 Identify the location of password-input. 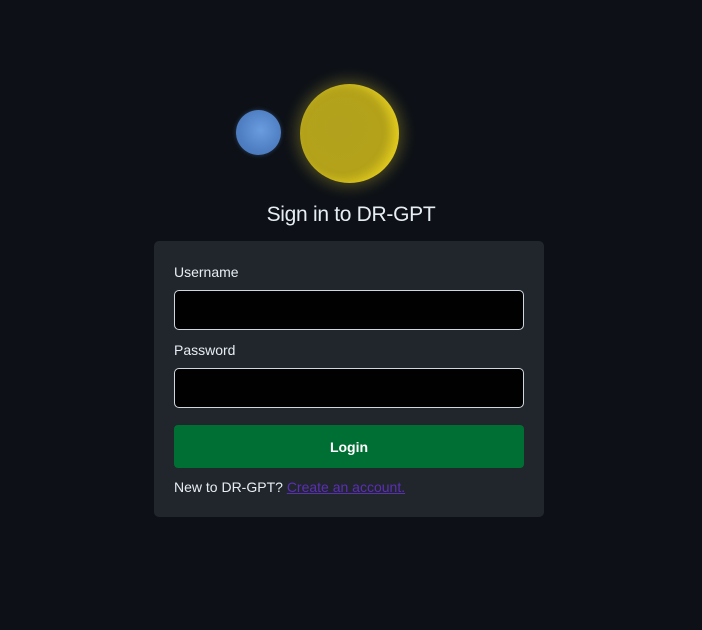
(349, 388).